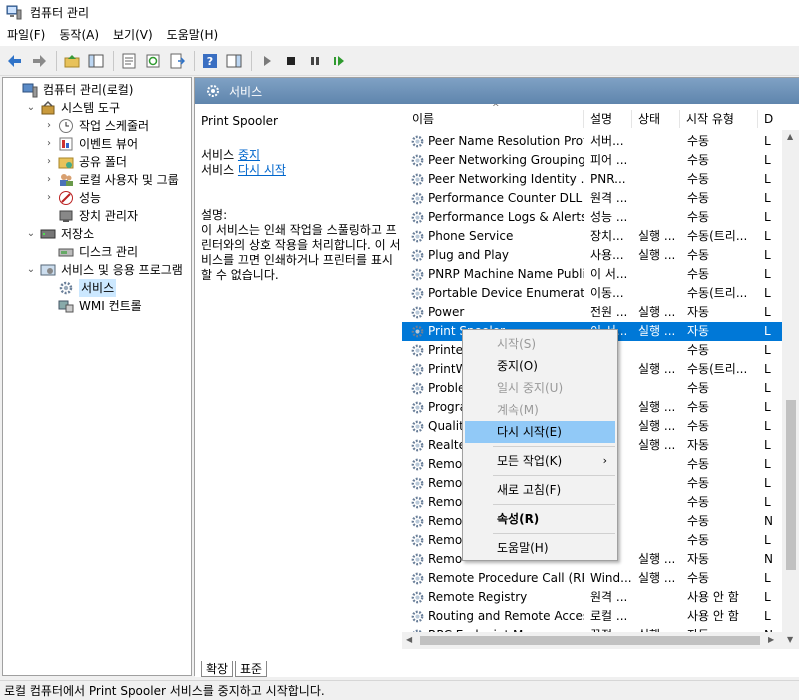  I want to click on list-header: ^ 이름 설명 상태 시작 유형 D, so click(600, 117).